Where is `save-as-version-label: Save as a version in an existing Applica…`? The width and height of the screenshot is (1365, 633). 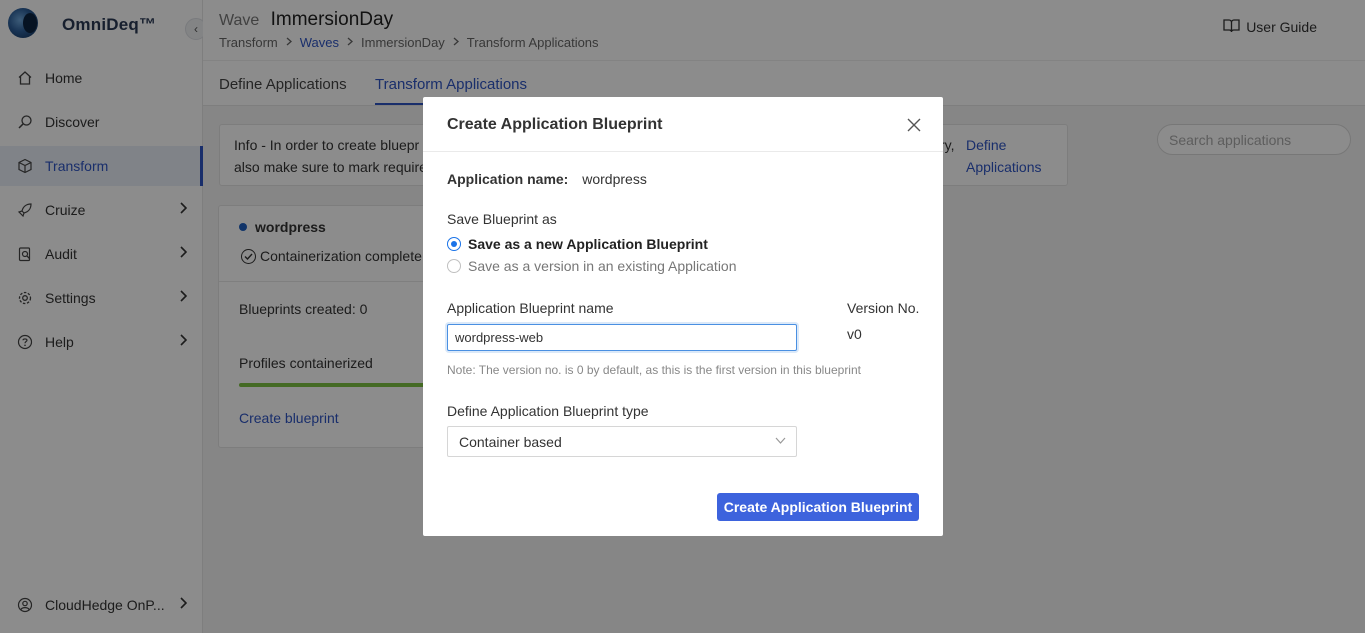 save-as-version-label: Save as a version in an existing Applica… is located at coordinates (602, 266).